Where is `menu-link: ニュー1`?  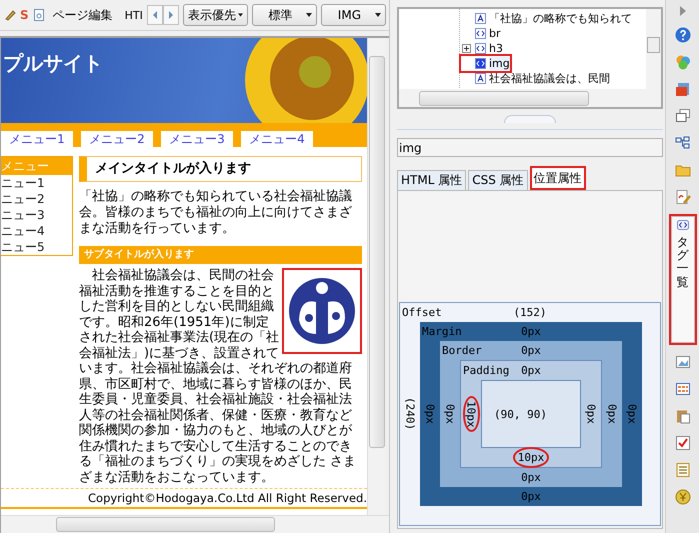 menu-link: ニュー1 is located at coordinates (36, 183).